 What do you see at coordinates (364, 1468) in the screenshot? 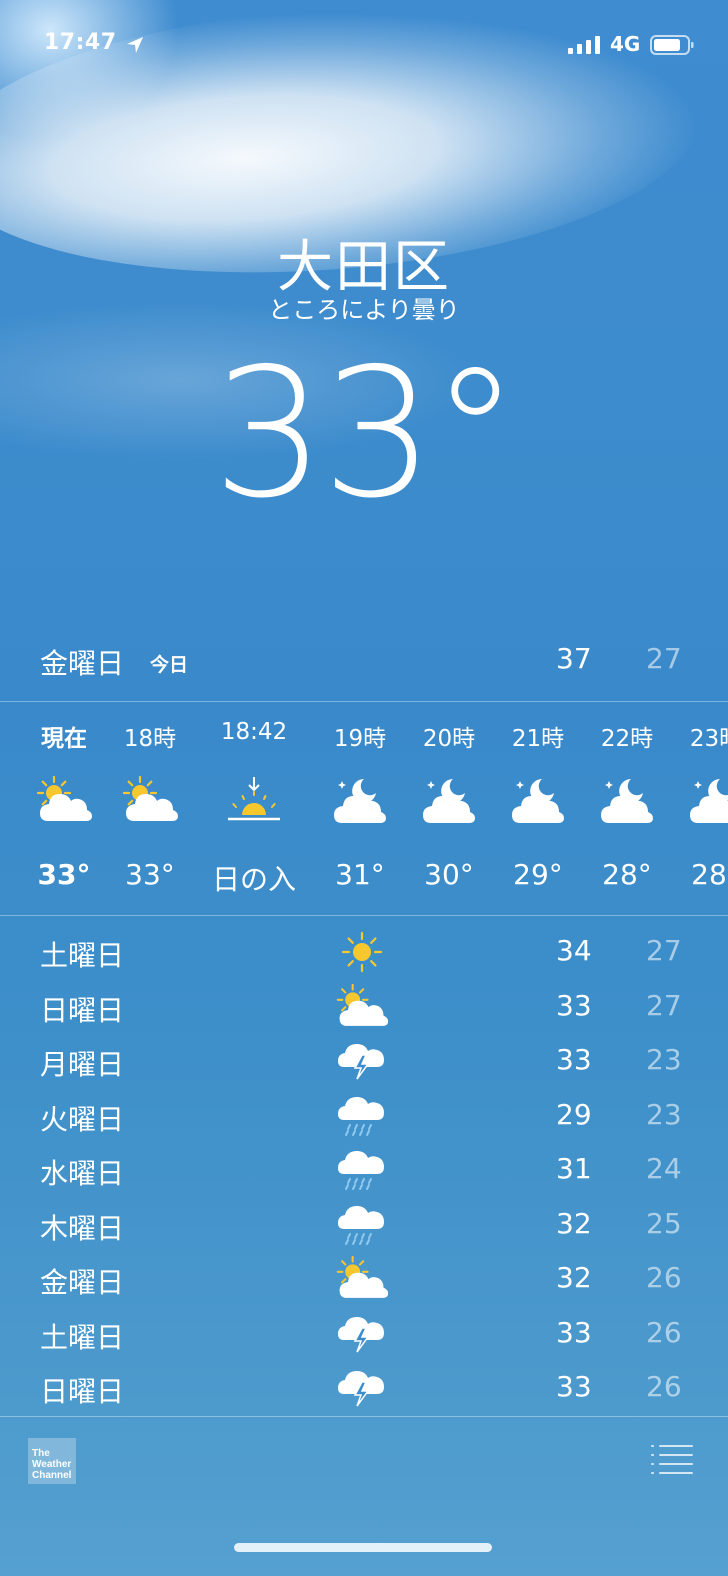
I see `footer: The Weather Channel` at bounding box center [364, 1468].